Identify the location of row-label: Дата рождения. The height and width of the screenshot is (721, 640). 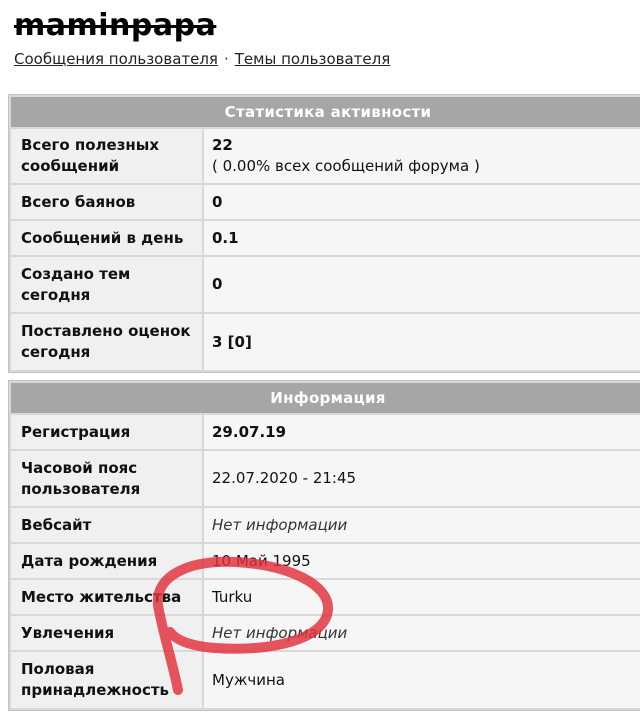
(106, 561).